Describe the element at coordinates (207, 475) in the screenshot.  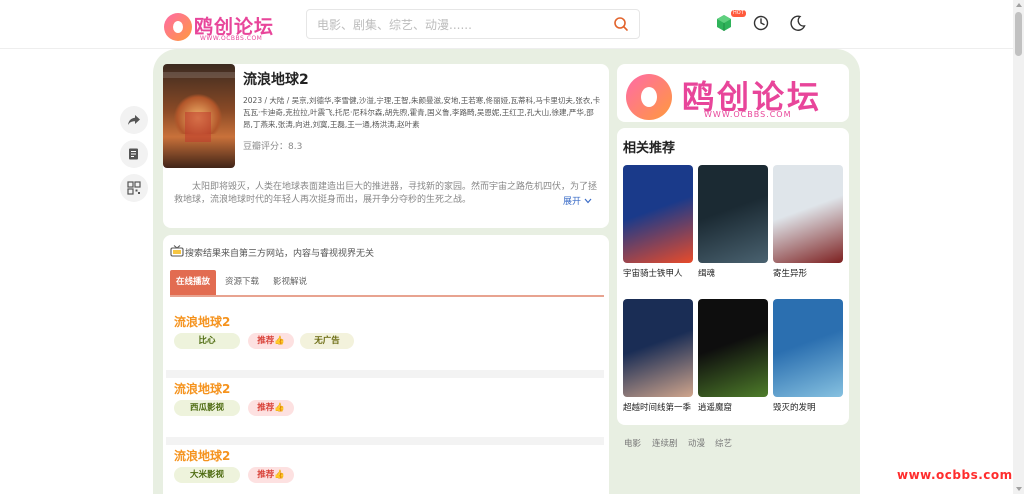
I see `source-site-tag: 大米影视` at that location.